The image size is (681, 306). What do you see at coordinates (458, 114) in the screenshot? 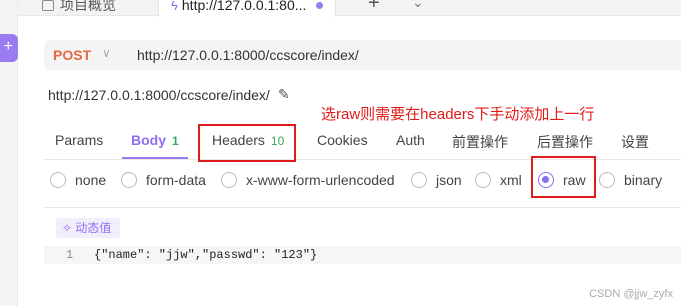
I see `annotation-text: 选raw则需要在headers下手动添加上一行` at bounding box center [458, 114].